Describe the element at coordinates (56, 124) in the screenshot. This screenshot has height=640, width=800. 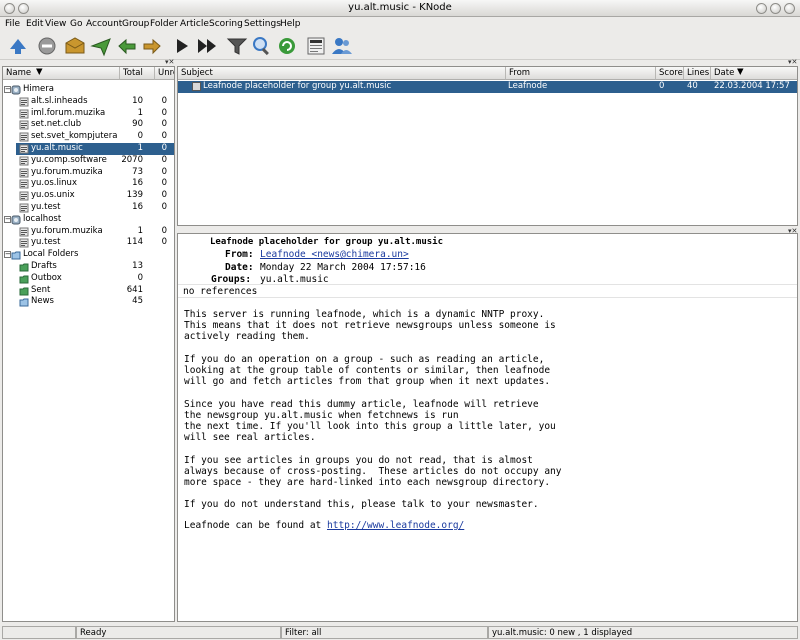
I see `folder-label: set.net.club` at that location.